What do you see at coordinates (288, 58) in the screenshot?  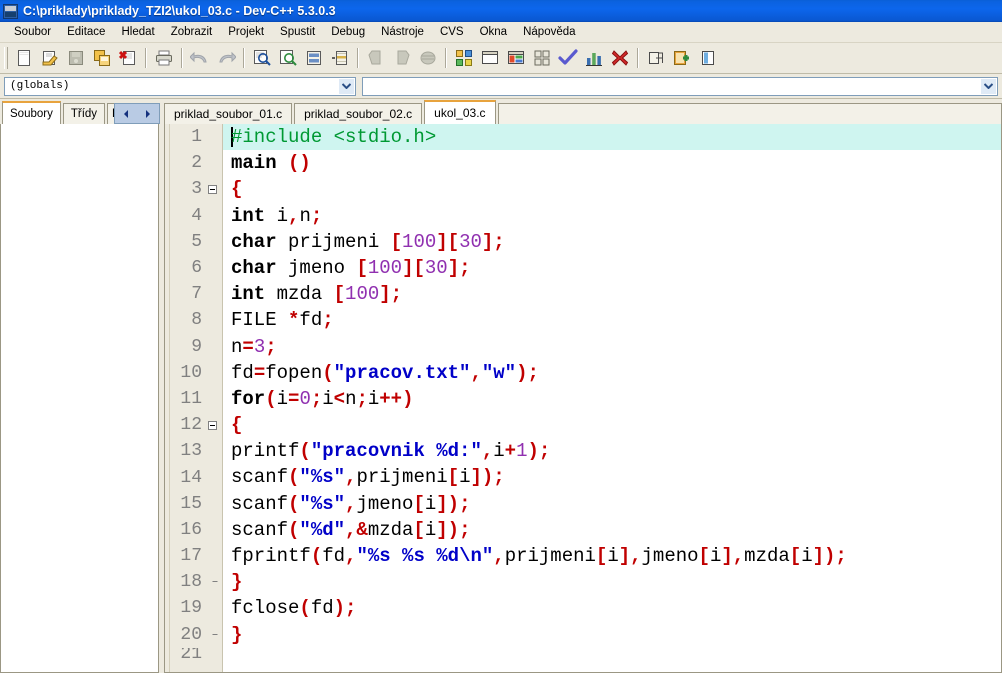 I see `replace-icon` at bounding box center [288, 58].